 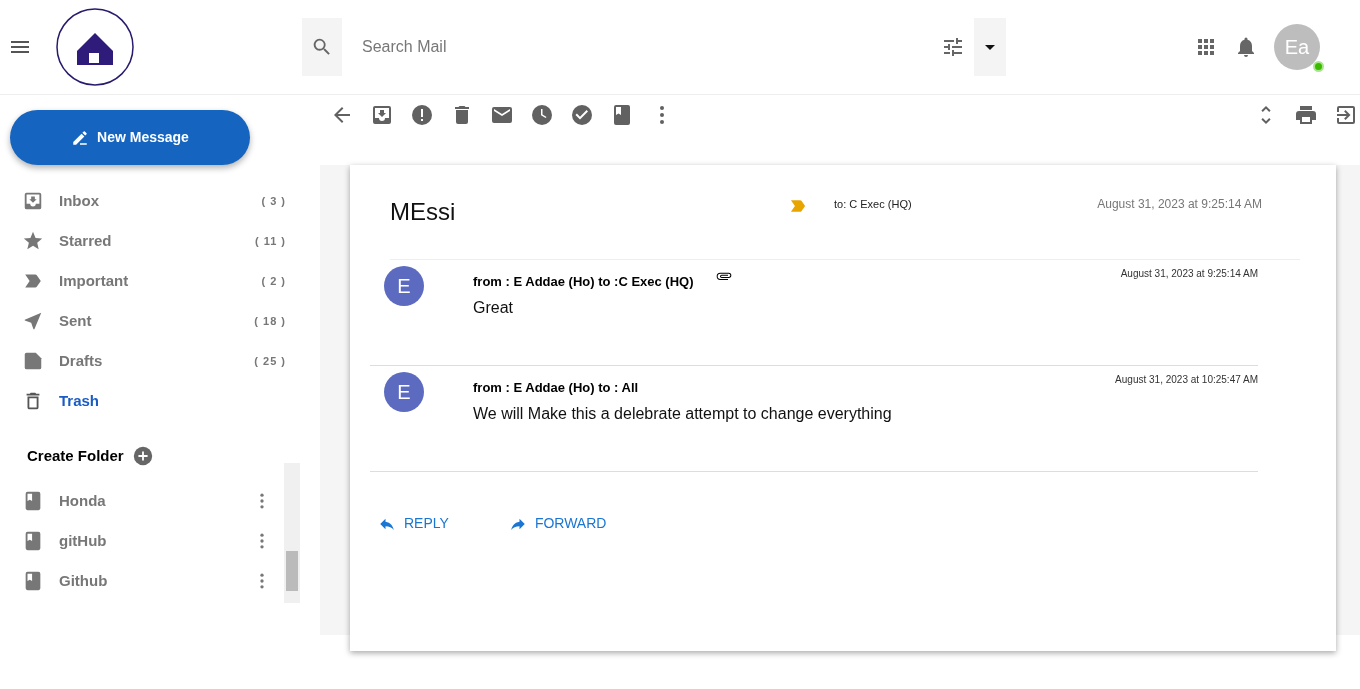 What do you see at coordinates (160, 401) in the screenshot?
I see `sidebar-item: Trash` at bounding box center [160, 401].